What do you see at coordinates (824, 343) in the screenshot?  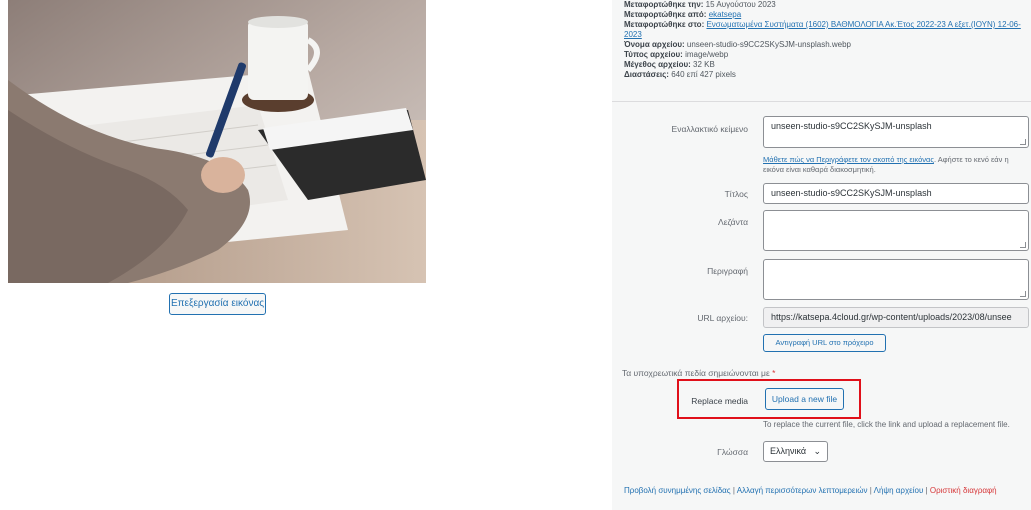 I see `copy-url-button: Αντιγραφή URL στο πρόχειρο` at bounding box center [824, 343].